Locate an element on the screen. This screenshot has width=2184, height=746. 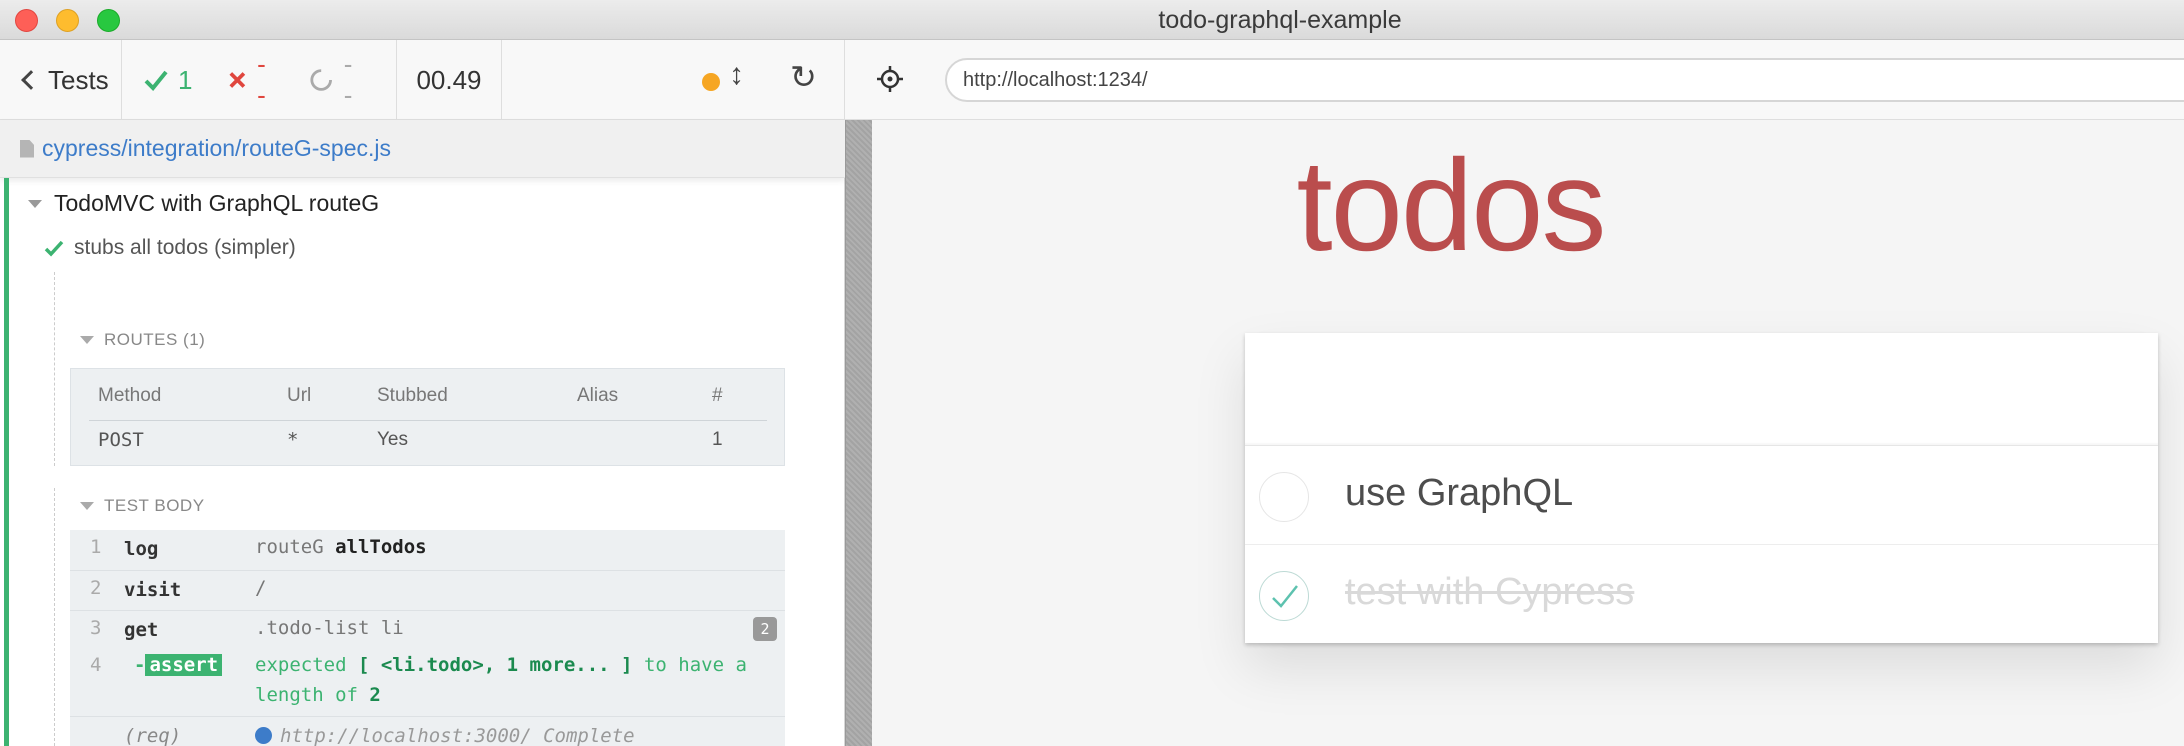
test-body-header: TEST BODY is located at coordinates (142, 506).